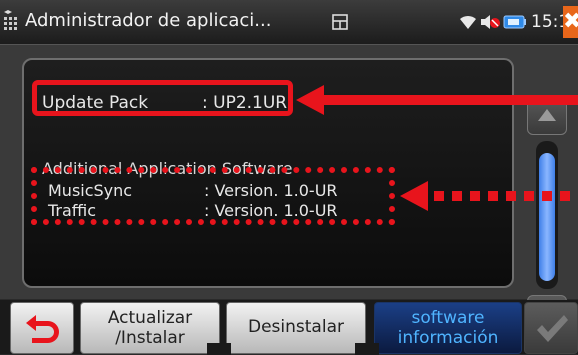 This screenshot has height=355, width=578. Describe the element at coordinates (437, 100) in the screenshot. I see `arrow-left-icon` at that location.